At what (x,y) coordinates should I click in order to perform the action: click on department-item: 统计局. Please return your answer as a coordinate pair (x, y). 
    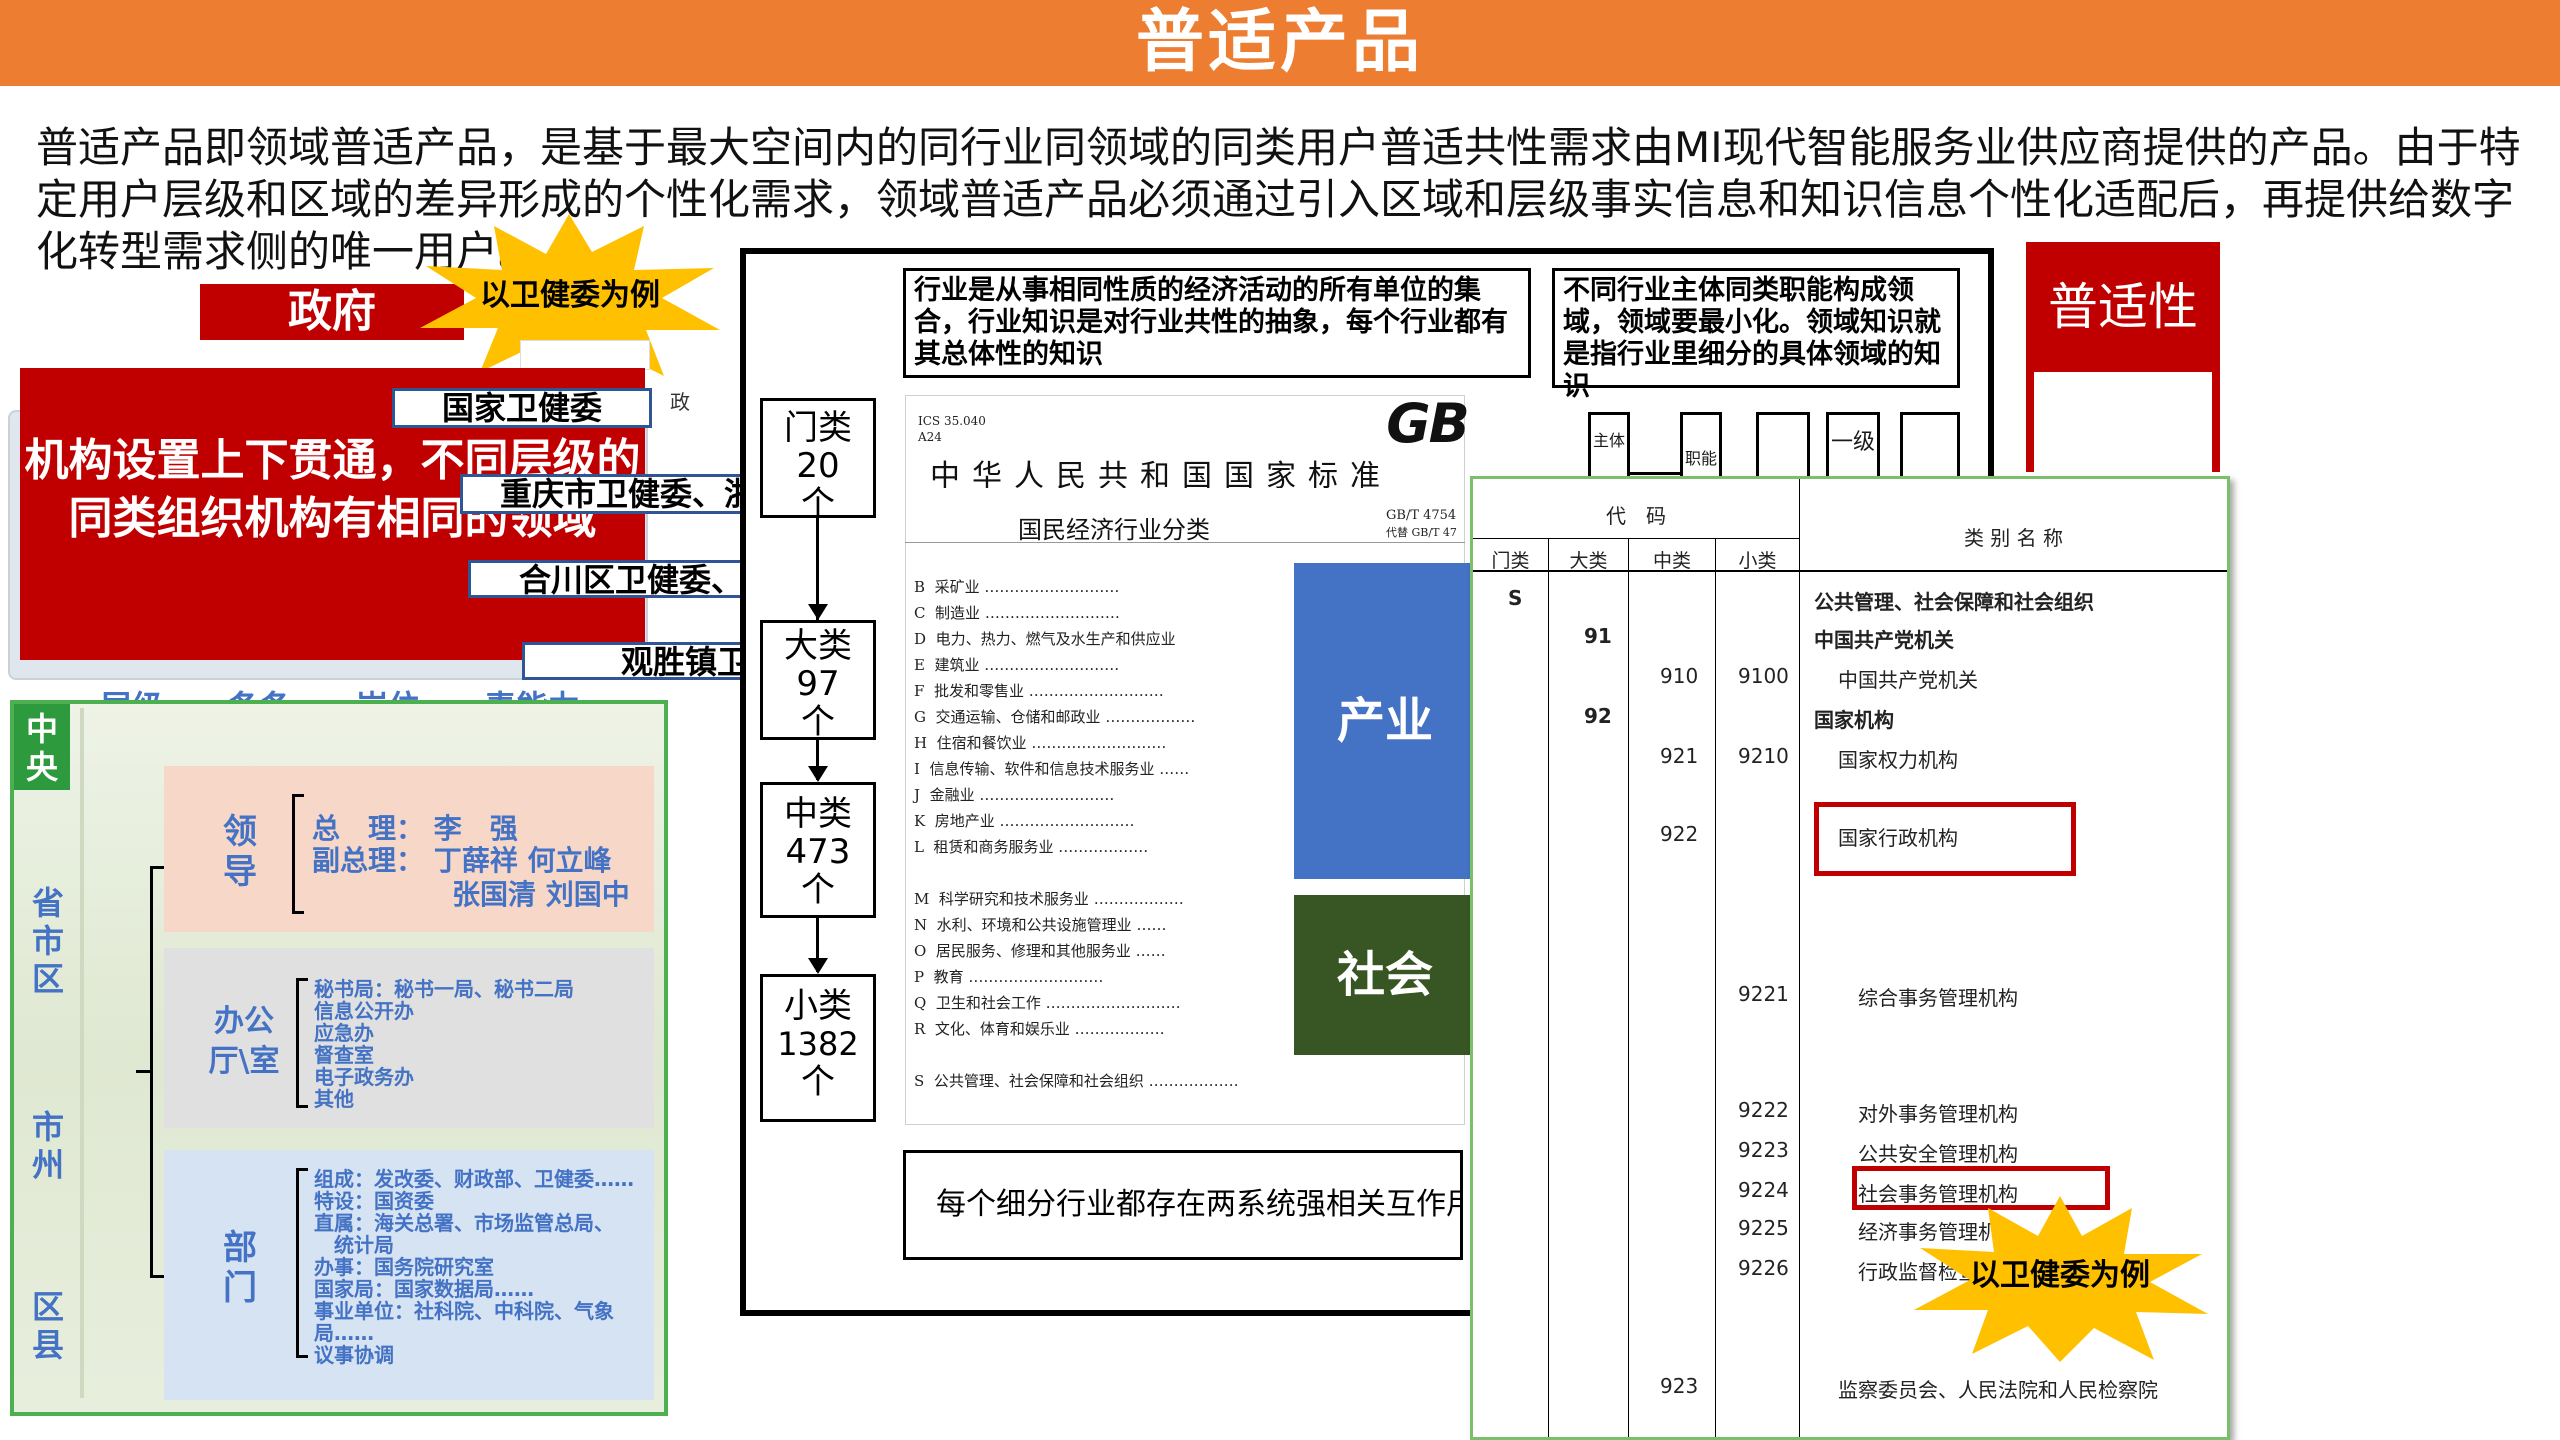
    Looking at the image, I should click on (354, 1245).